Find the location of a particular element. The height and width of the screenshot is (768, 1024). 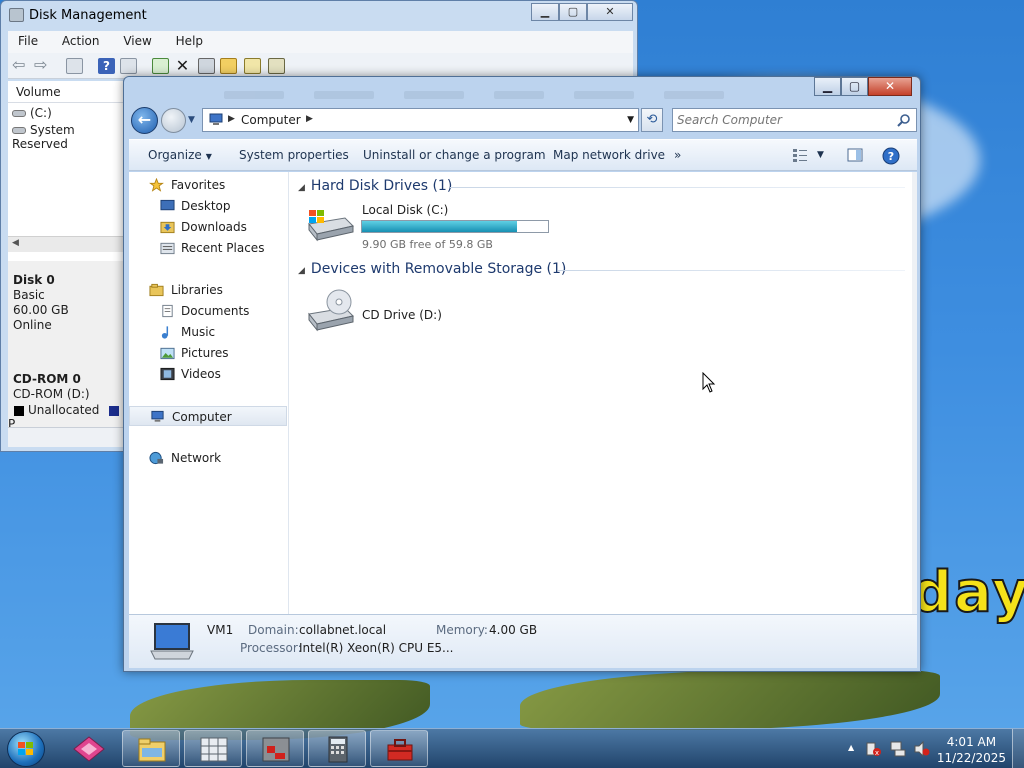

windows-logo-icon is located at coordinates (25, 748).